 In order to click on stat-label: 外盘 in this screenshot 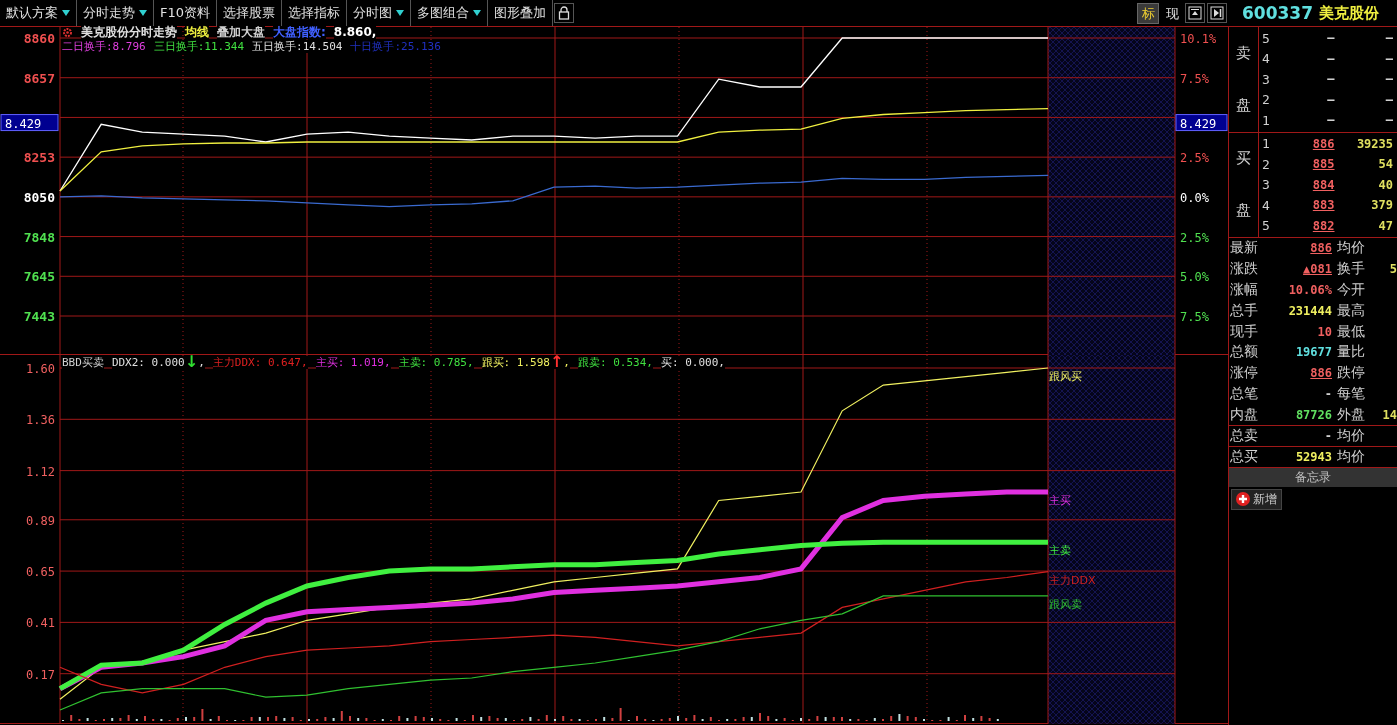, I will do `click(1351, 414)`.